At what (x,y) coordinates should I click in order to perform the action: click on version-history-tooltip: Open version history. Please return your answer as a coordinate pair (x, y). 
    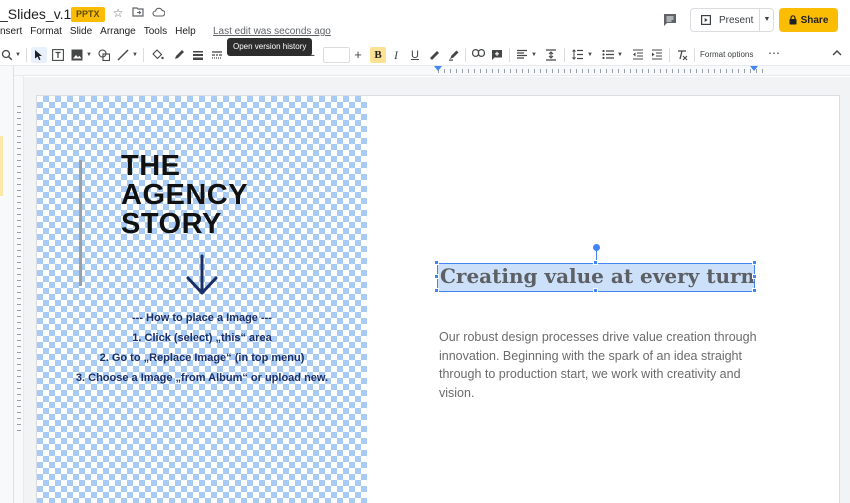
    Looking at the image, I should click on (270, 47).